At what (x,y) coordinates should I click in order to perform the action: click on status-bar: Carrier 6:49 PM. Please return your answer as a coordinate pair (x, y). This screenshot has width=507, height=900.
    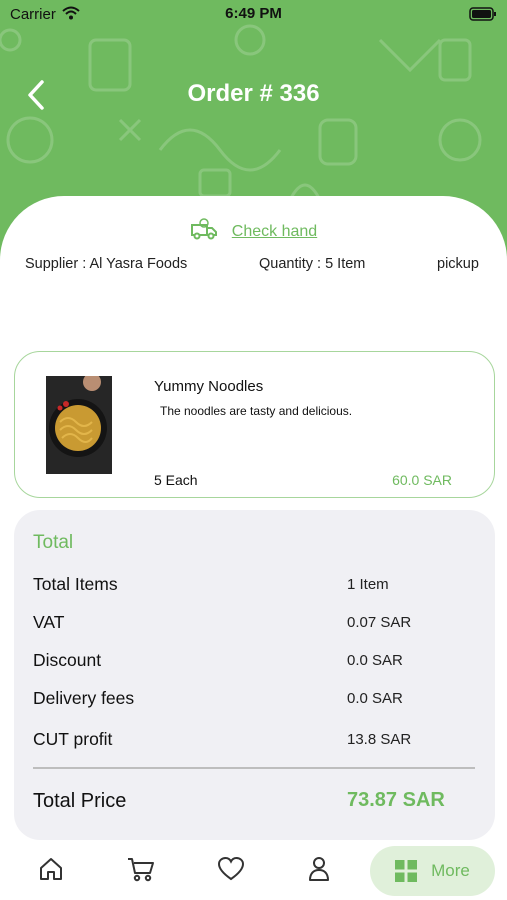
    Looking at the image, I should click on (253, 14).